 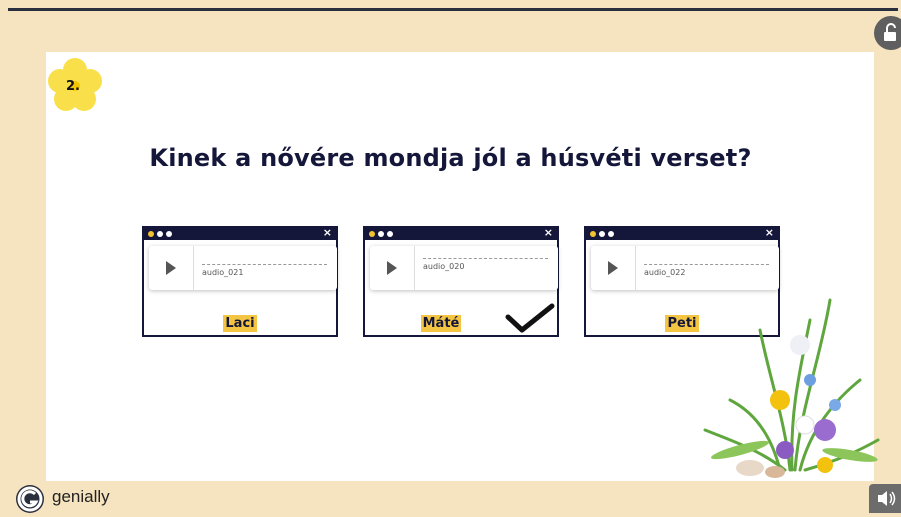 I want to click on answer-name: Peti, so click(x=682, y=323).